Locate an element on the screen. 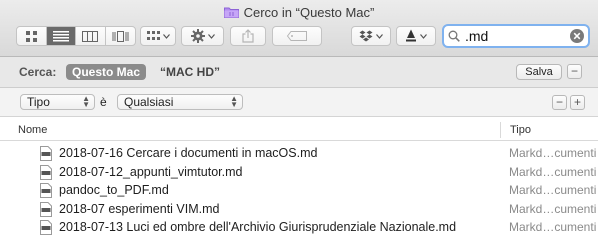 The height and width of the screenshot is (243, 598). save-search-button: Salva is located at coordinates (539, 72).